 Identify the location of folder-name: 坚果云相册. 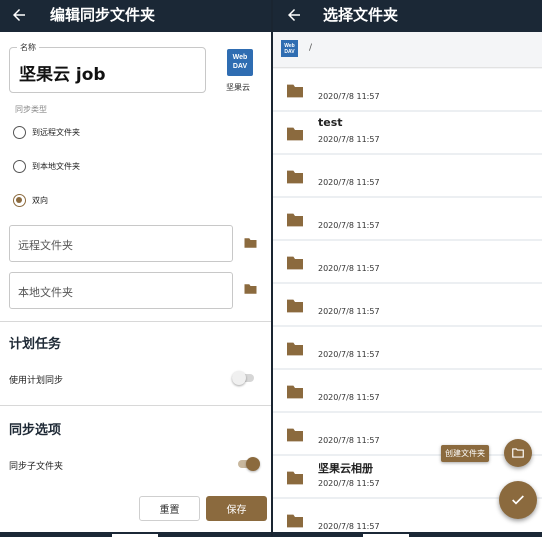
(345, 468).